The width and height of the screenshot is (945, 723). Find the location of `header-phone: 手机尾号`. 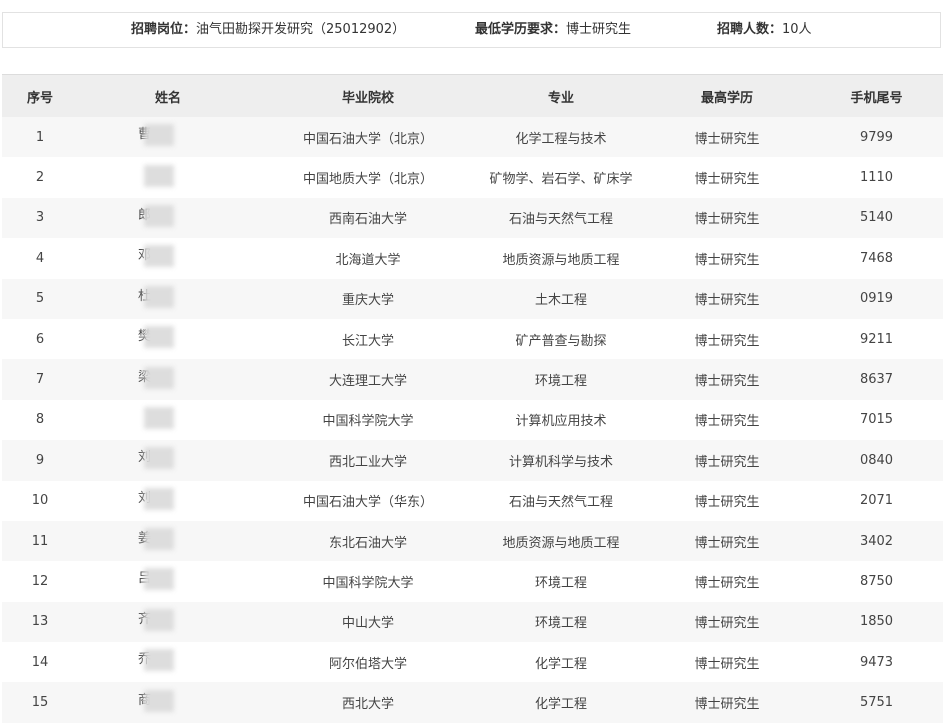

header-phone: 手机尾号 is located at coordinates (876, 95).